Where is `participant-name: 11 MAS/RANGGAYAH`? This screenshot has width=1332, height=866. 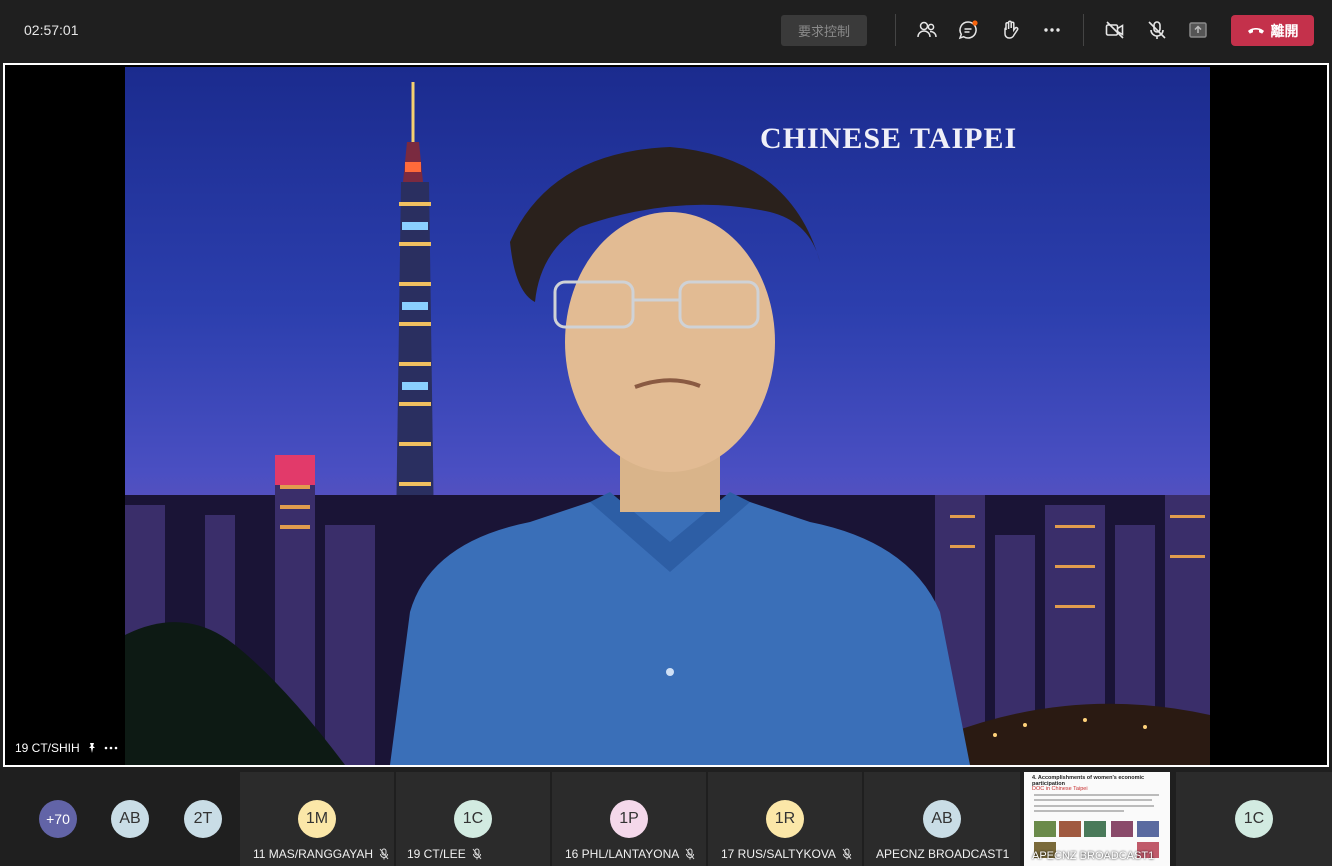
participant-name: 11 MAS/RANGGAYAH is located at coordinates (313, 854).